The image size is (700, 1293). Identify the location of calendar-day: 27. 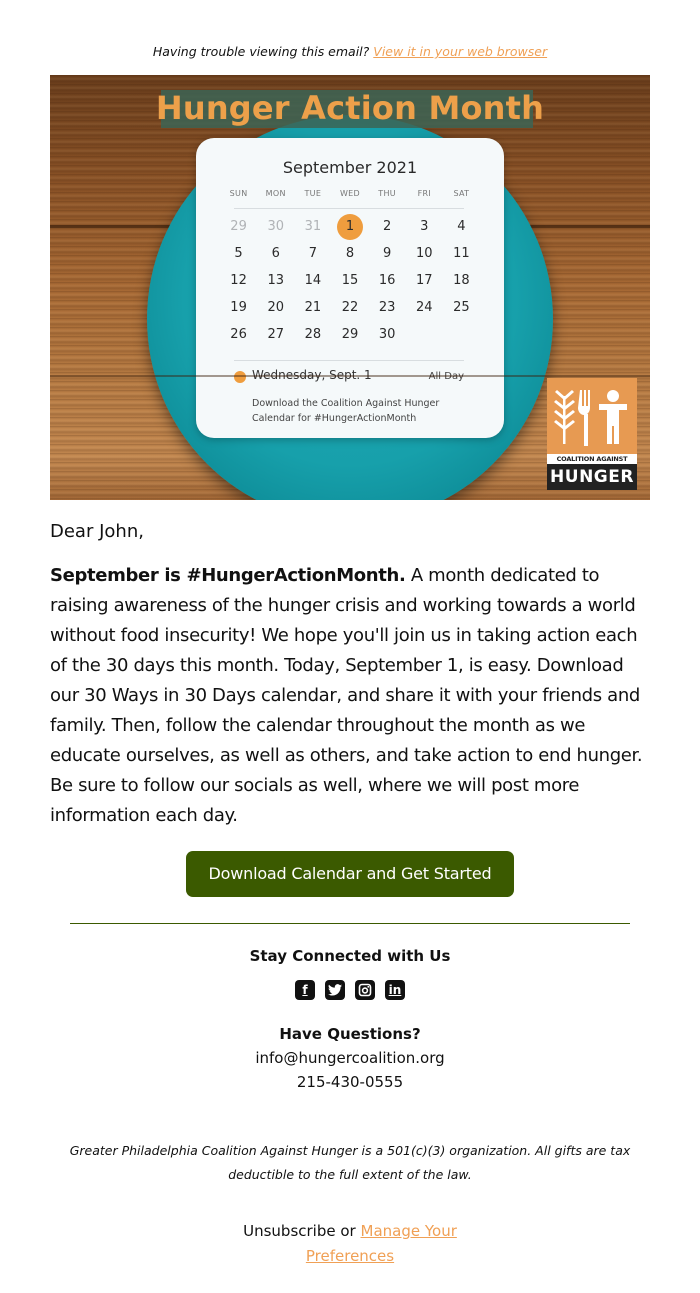
(275, 334).